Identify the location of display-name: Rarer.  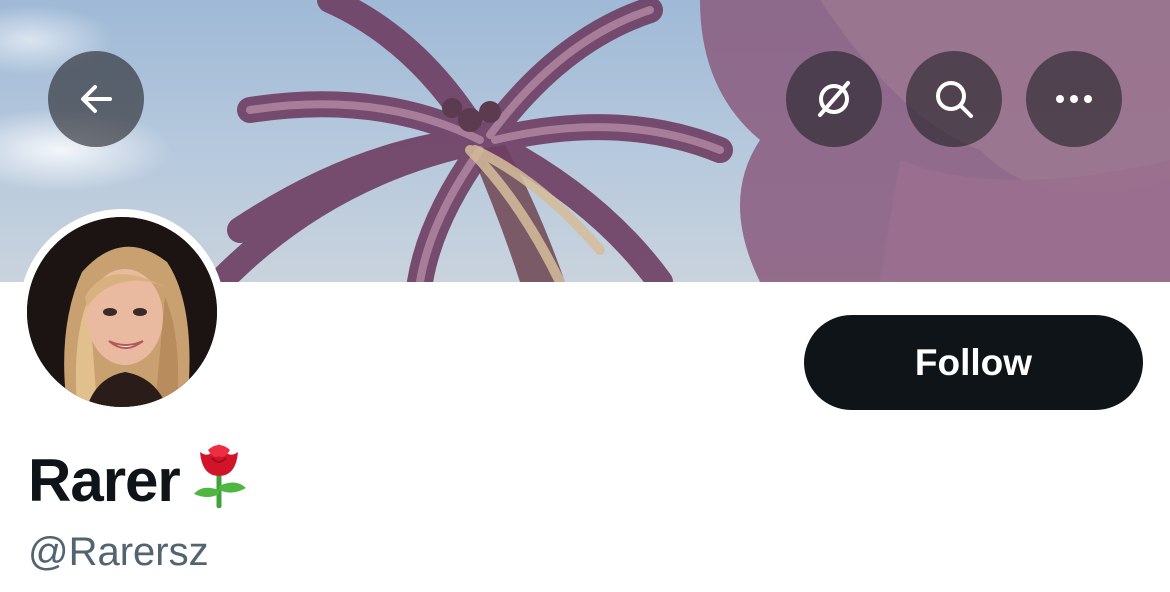
(139, 479).